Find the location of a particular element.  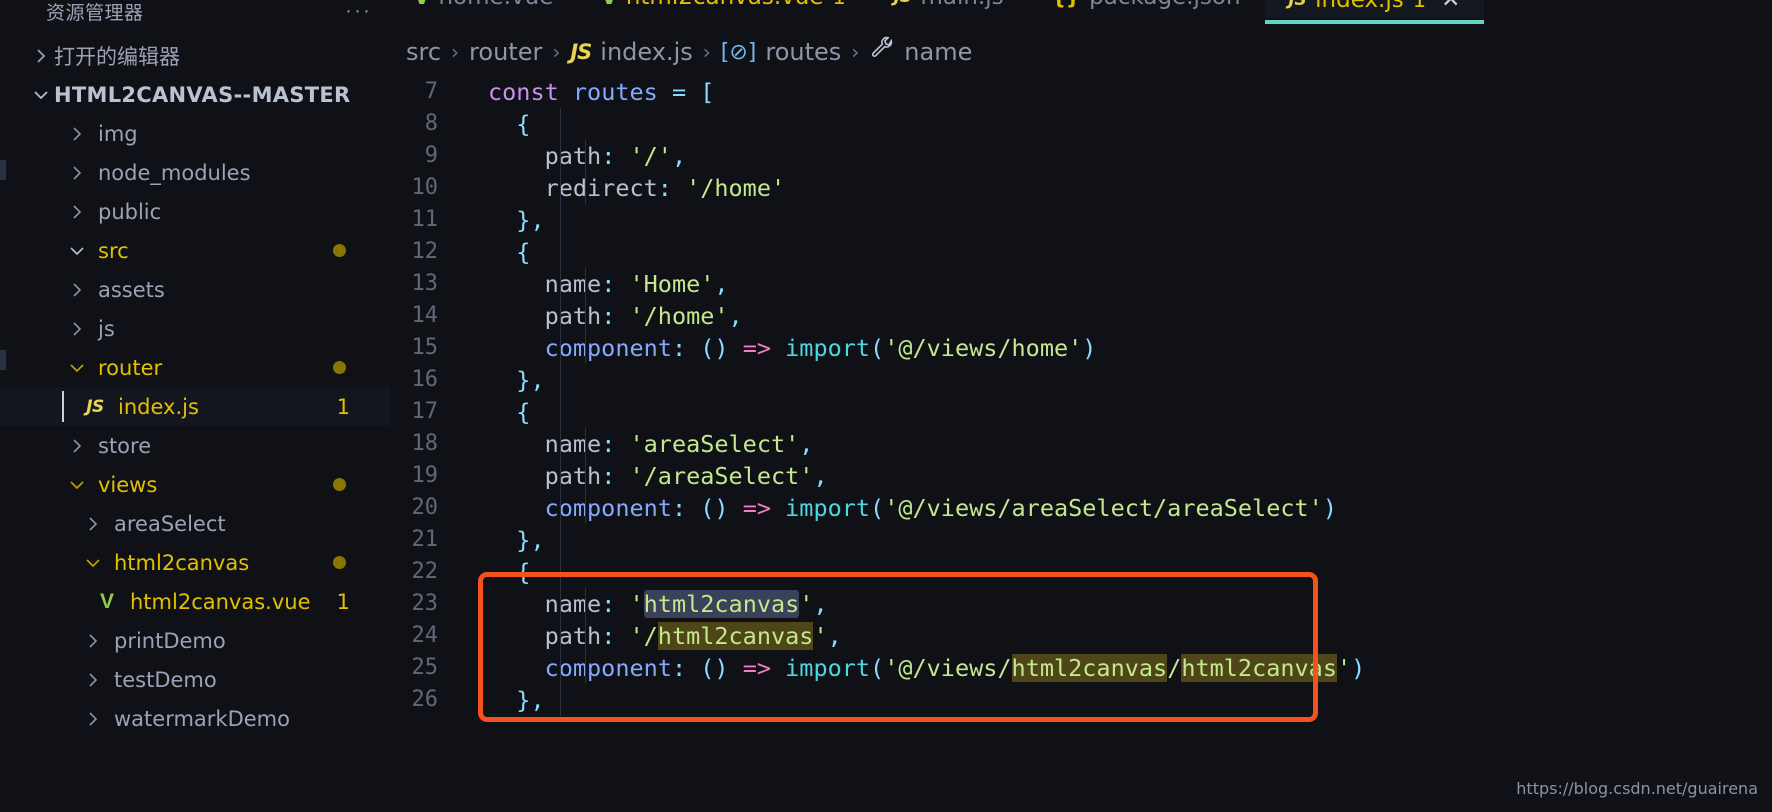

sidebar-item-watermarkdemo: watermarkDemo is located at coordinates (195, 718).